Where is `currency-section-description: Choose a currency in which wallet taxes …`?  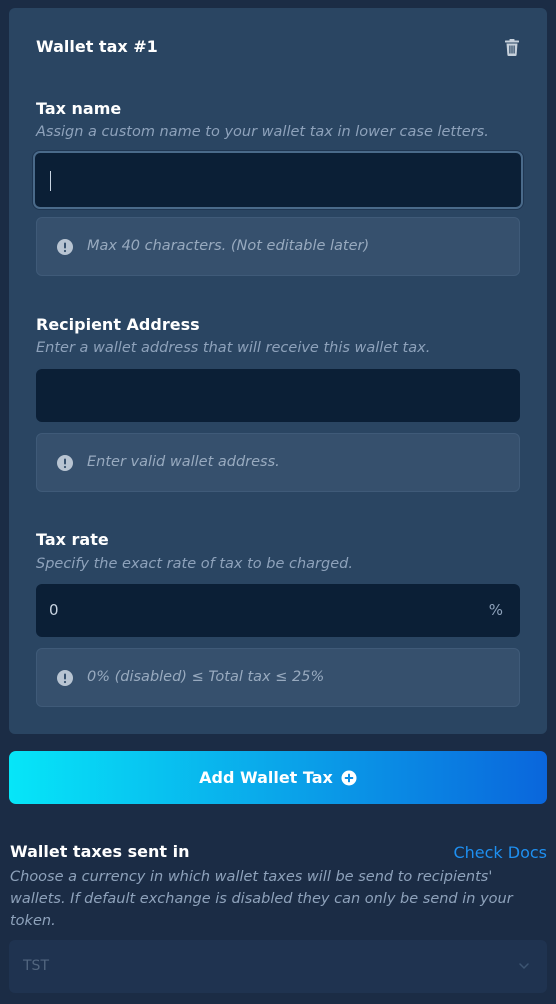
currency-section-description: Choose a currency in which wallet taxes … is located at coordinates (261, 899).